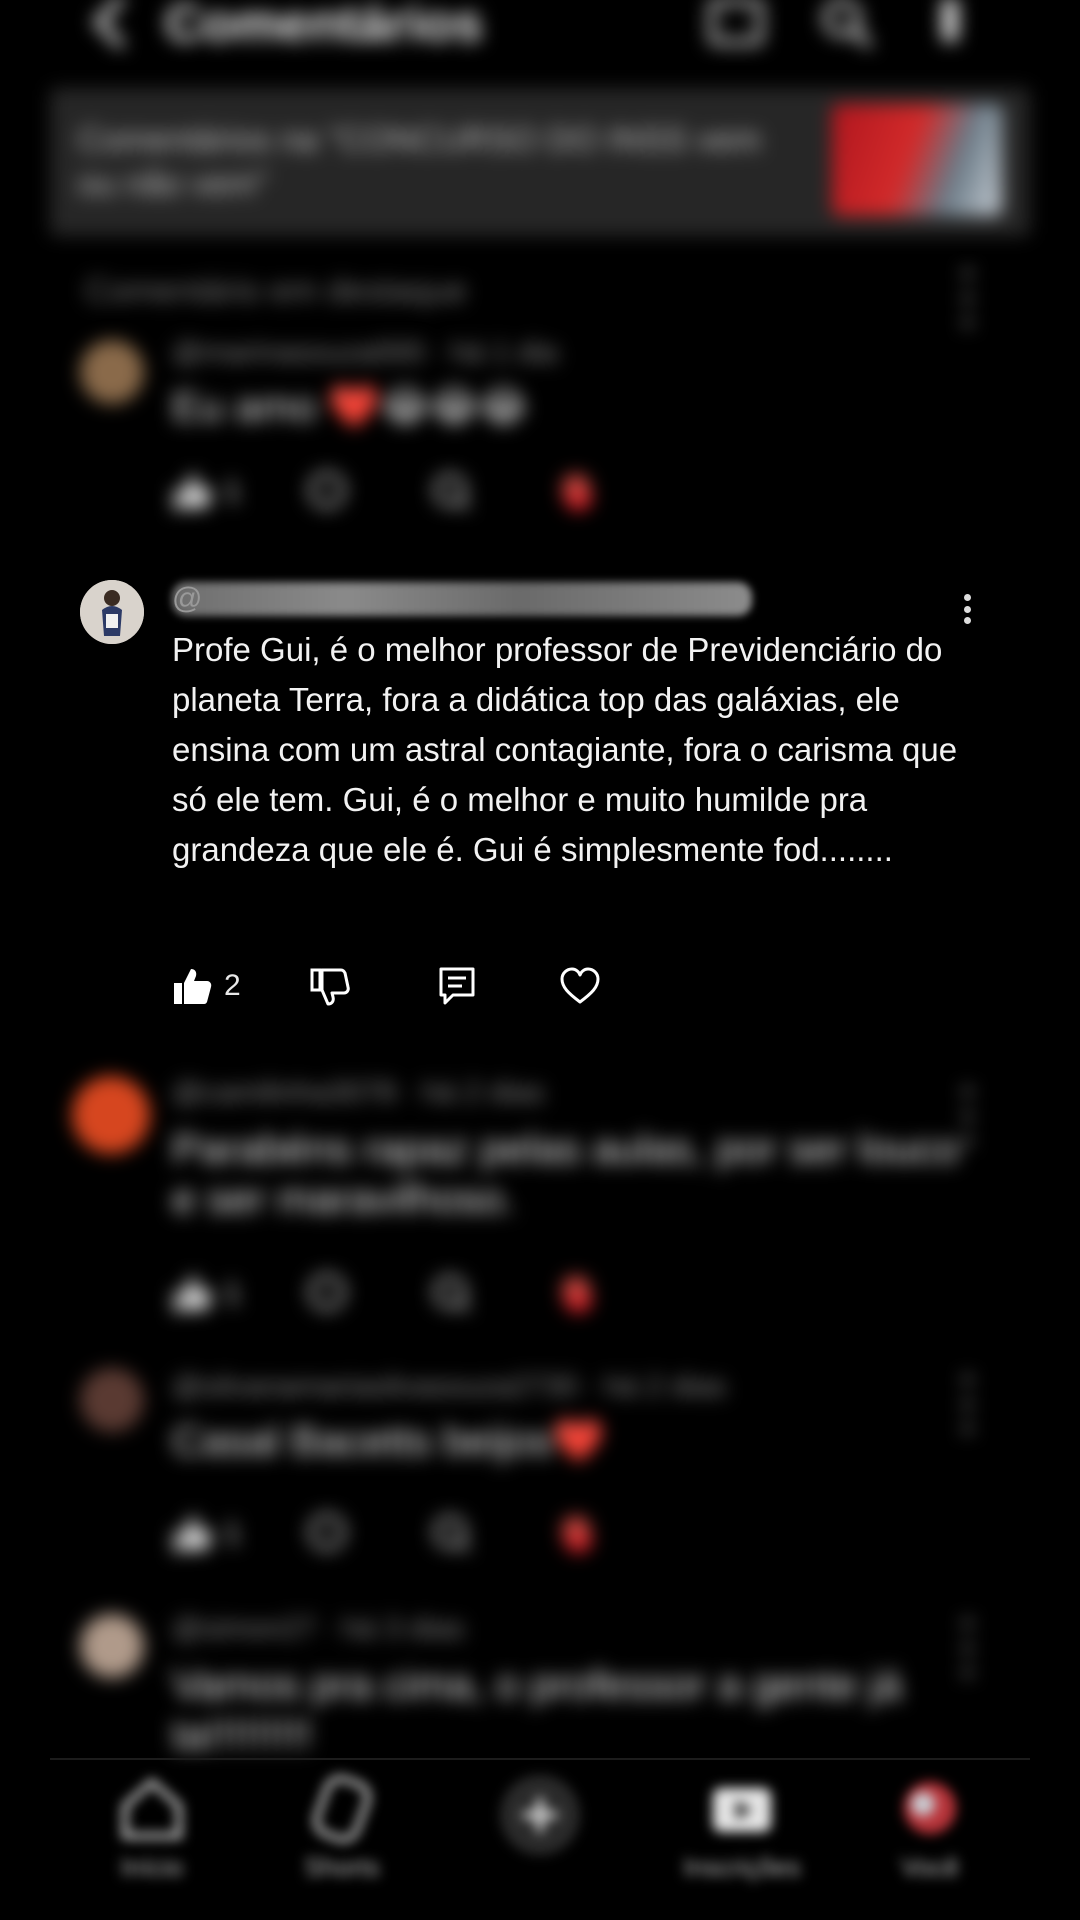  What do you see at coordinates (358, 1093) in the screenshot?
I see `comment-handle: @camilinha3078 · há 2 dias` at bounding box center [358, 1093].